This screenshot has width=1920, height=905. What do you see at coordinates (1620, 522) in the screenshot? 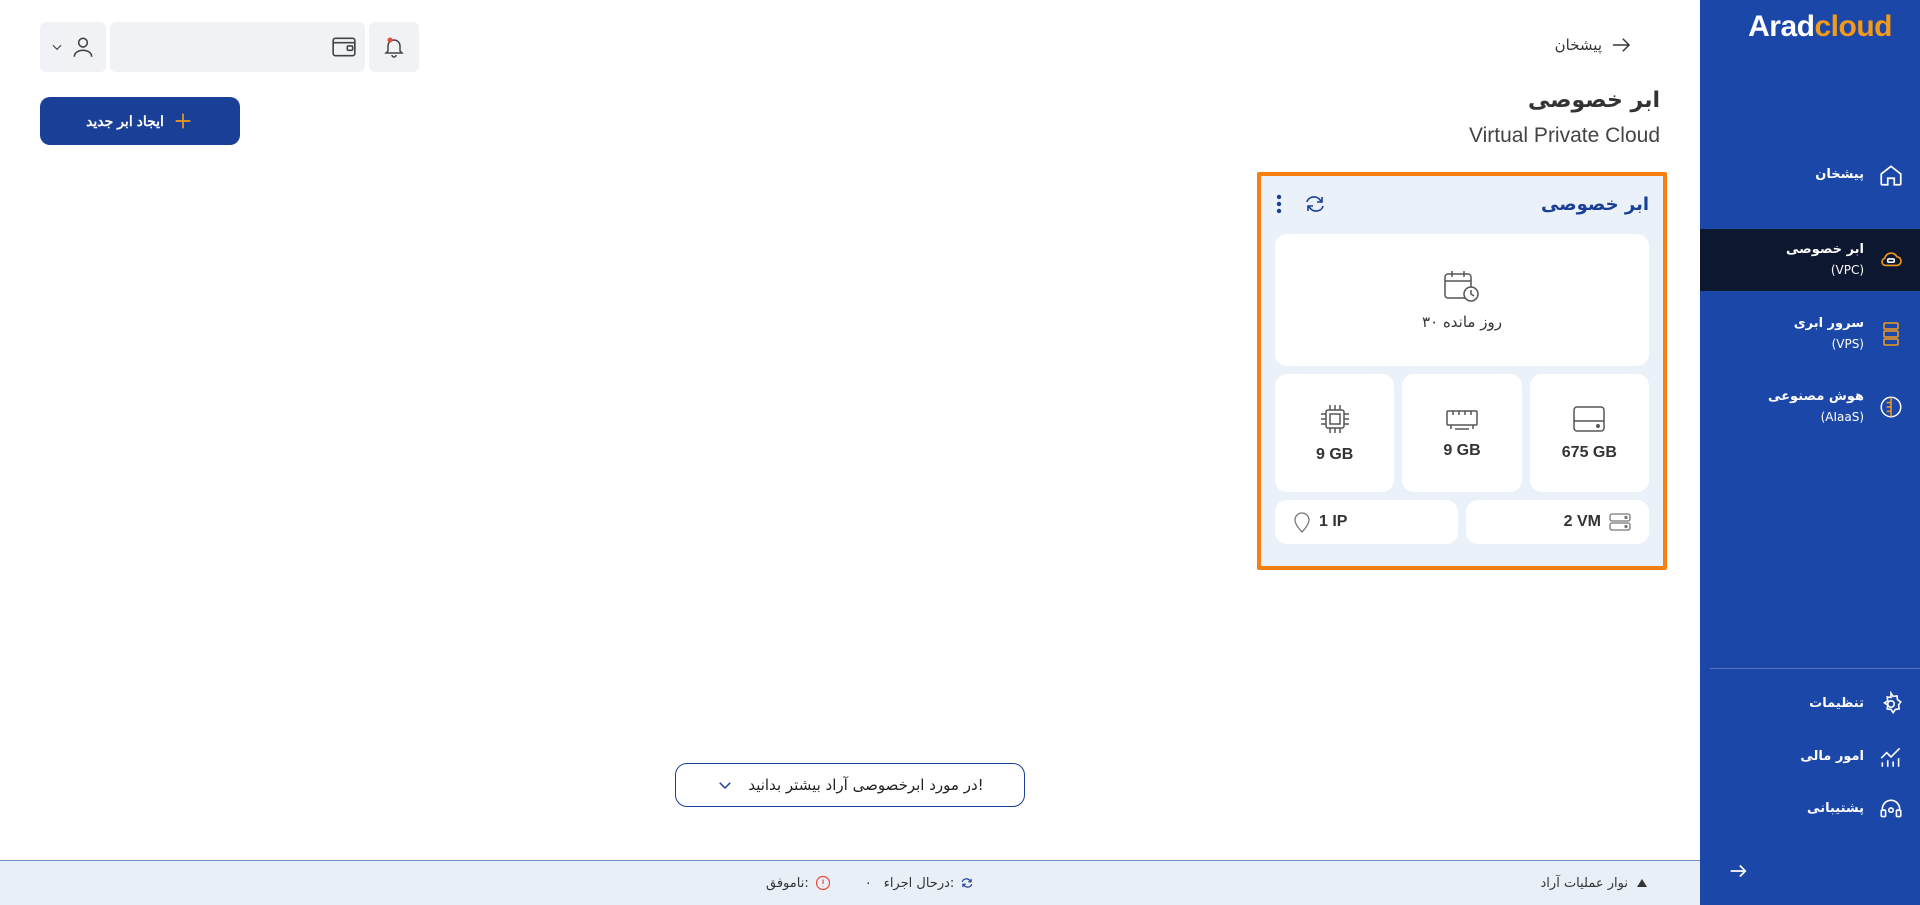
I see `server-stack-icon` at bounding box center [1620, 522].